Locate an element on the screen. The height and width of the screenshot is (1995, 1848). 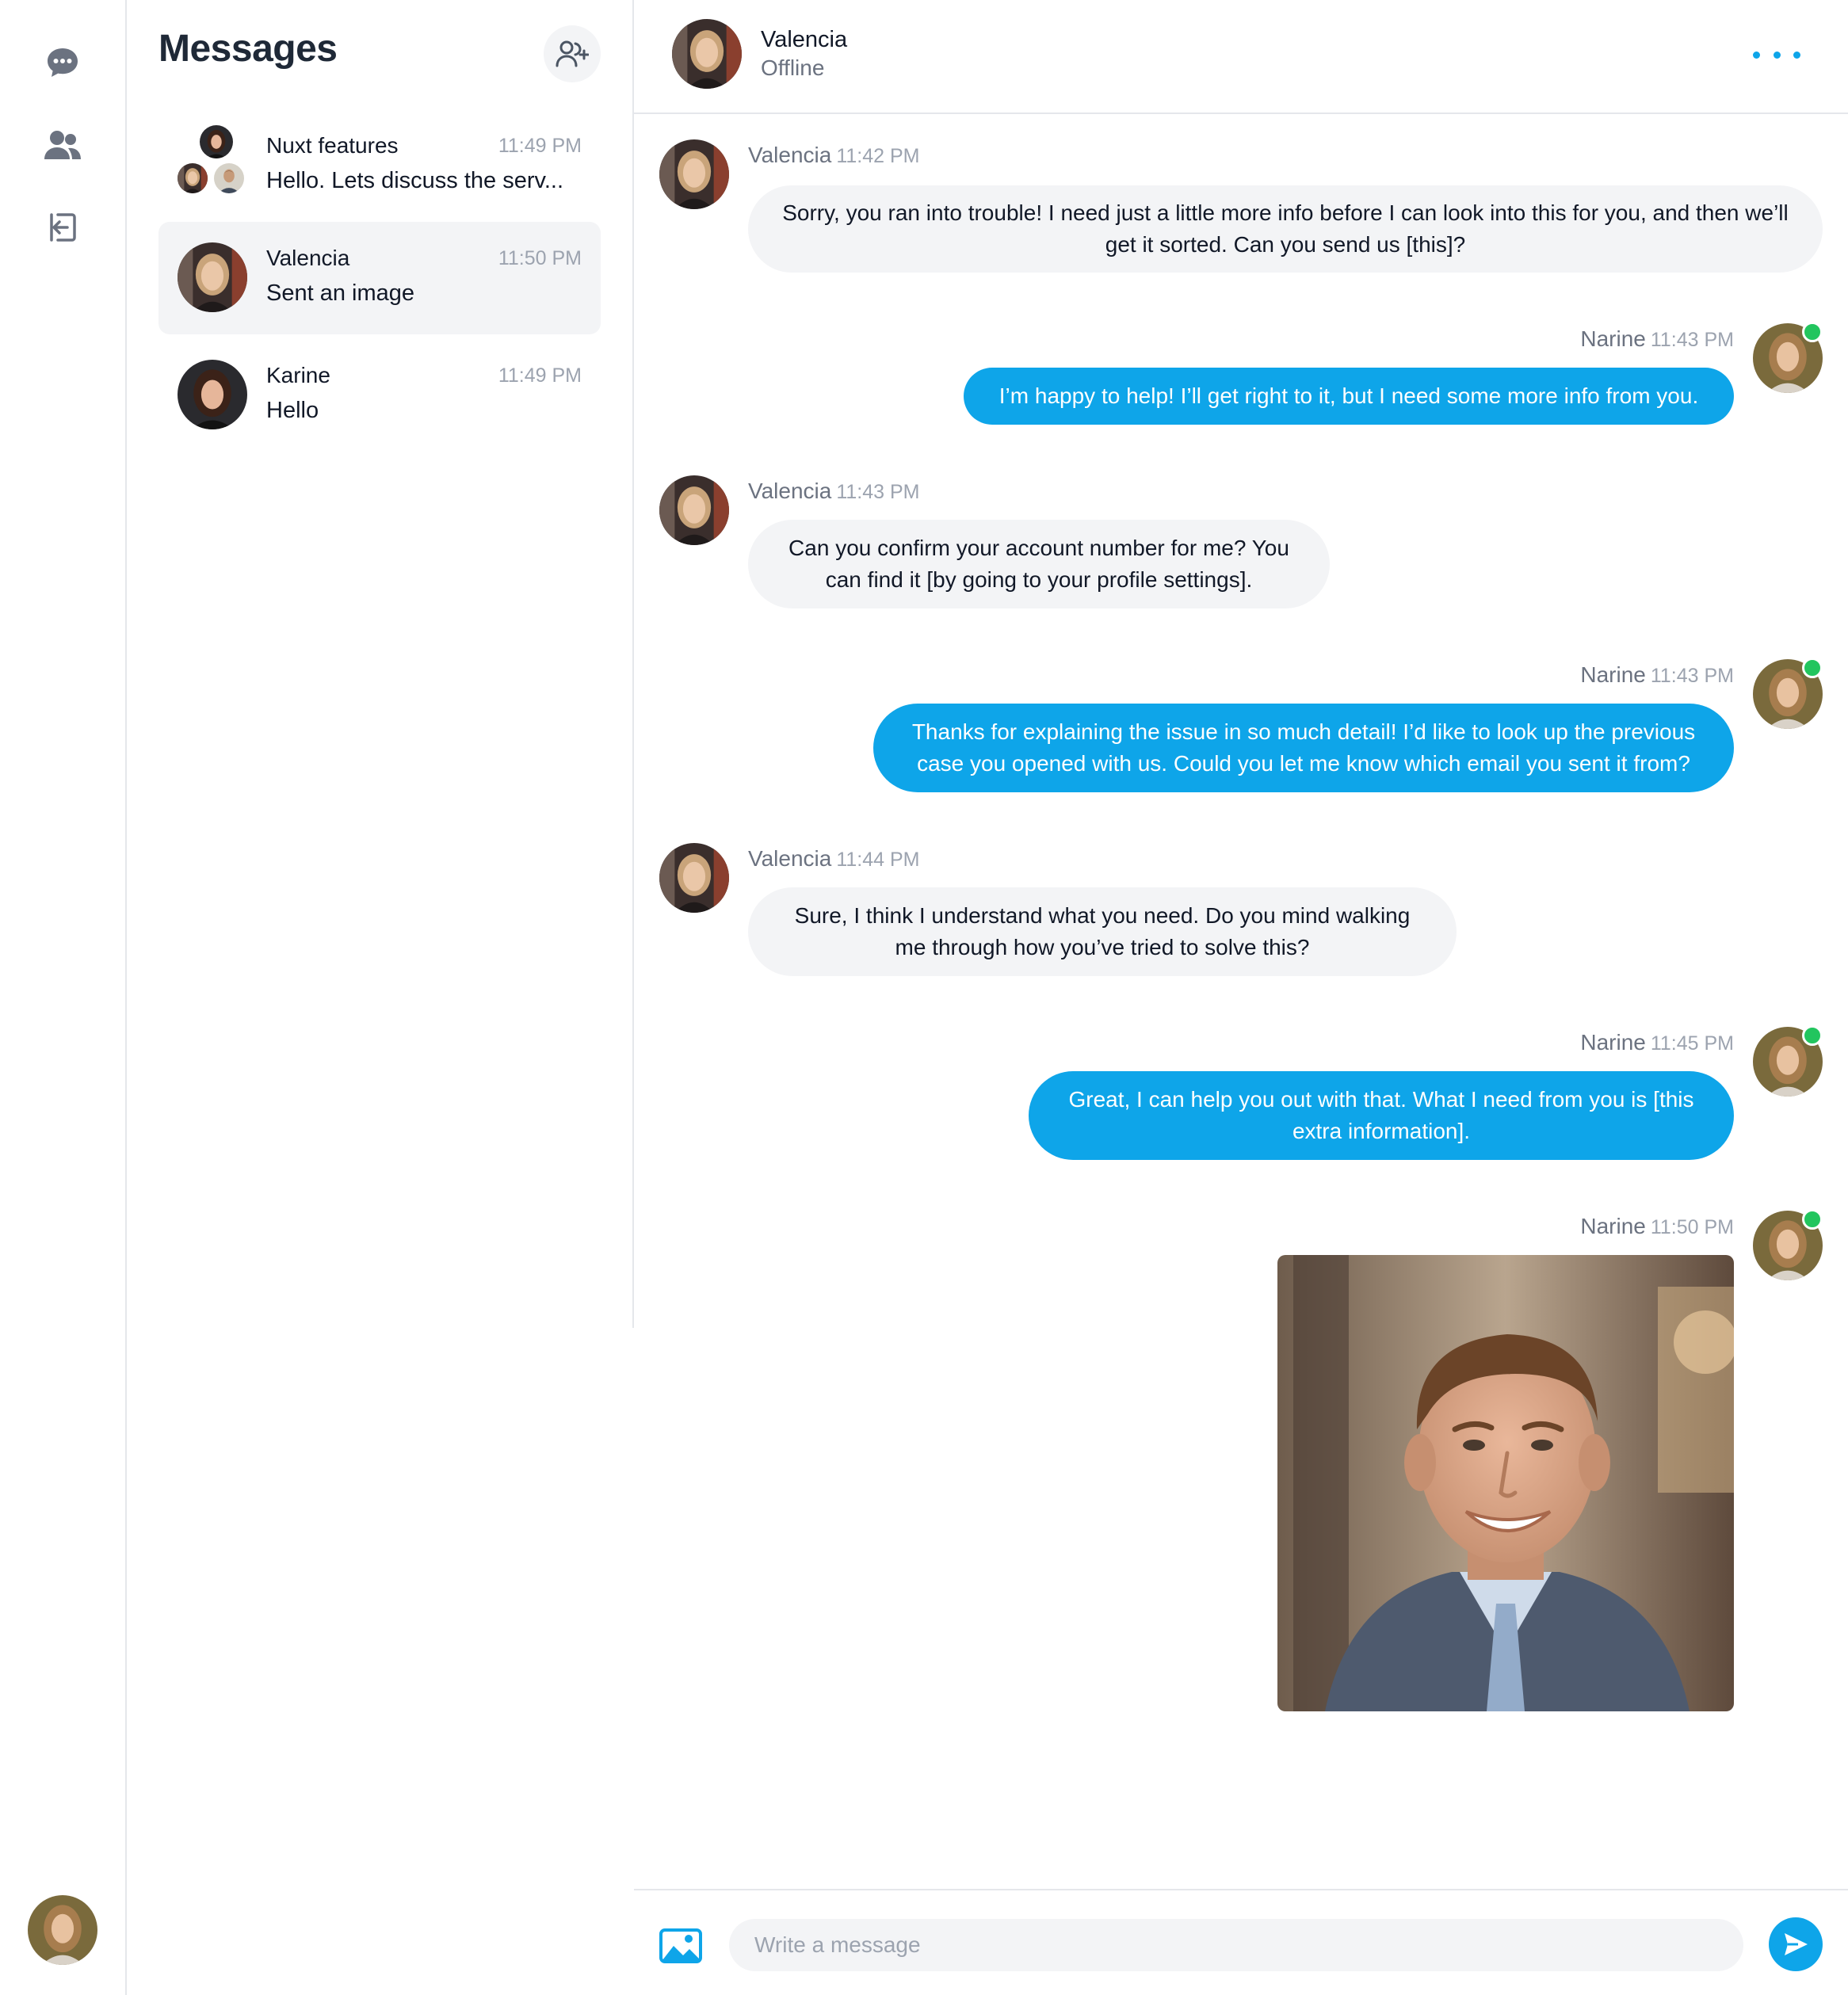
current-user-avatar is located at coordinates (63, 1930).